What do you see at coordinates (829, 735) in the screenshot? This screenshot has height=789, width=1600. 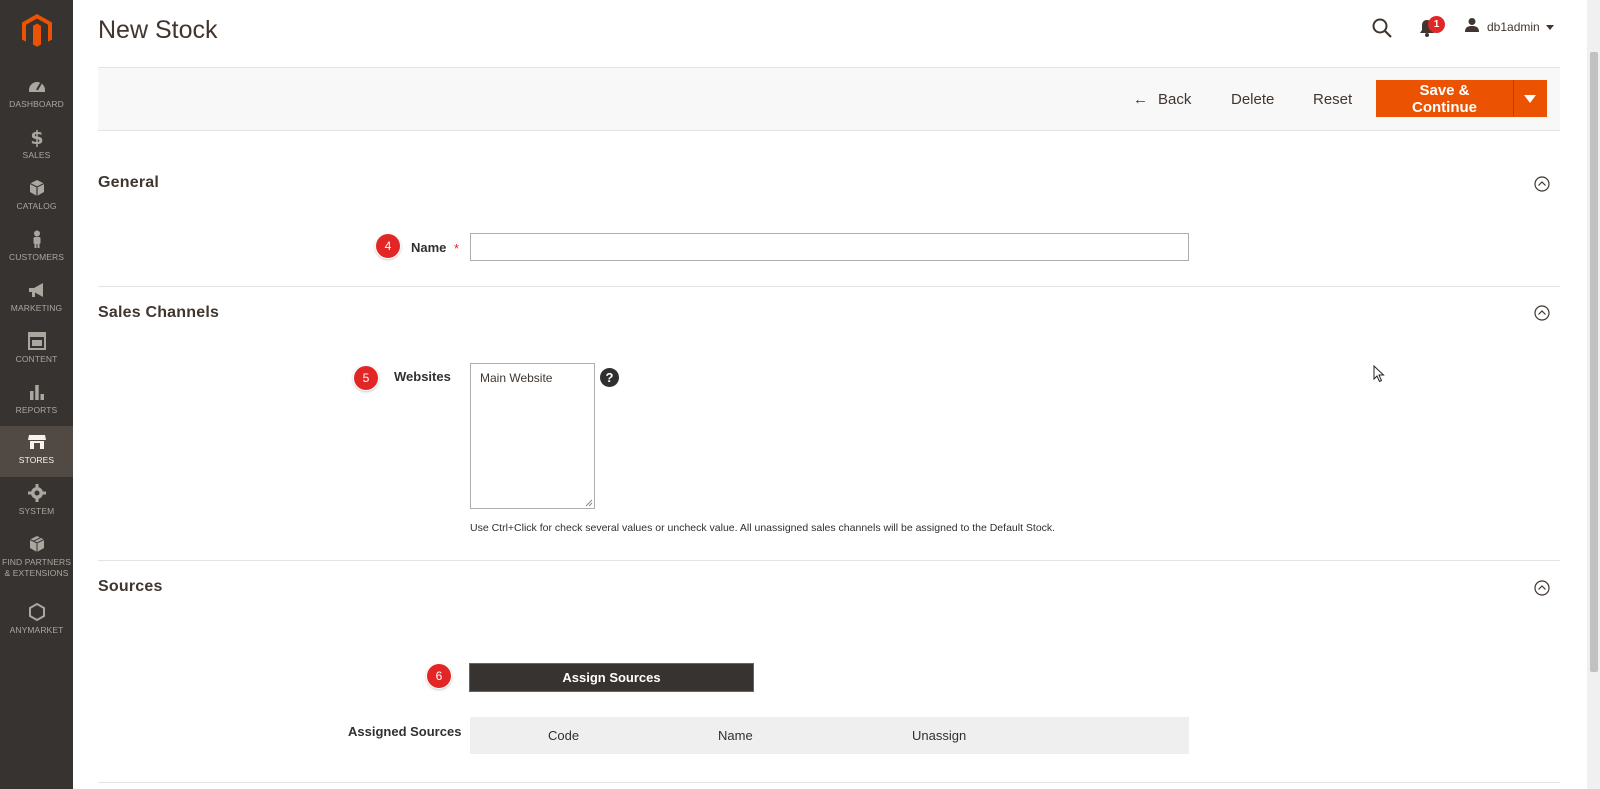 I see `assigned-sources-grid-header: Code Name Unassign` at bounding box center [829, 735].